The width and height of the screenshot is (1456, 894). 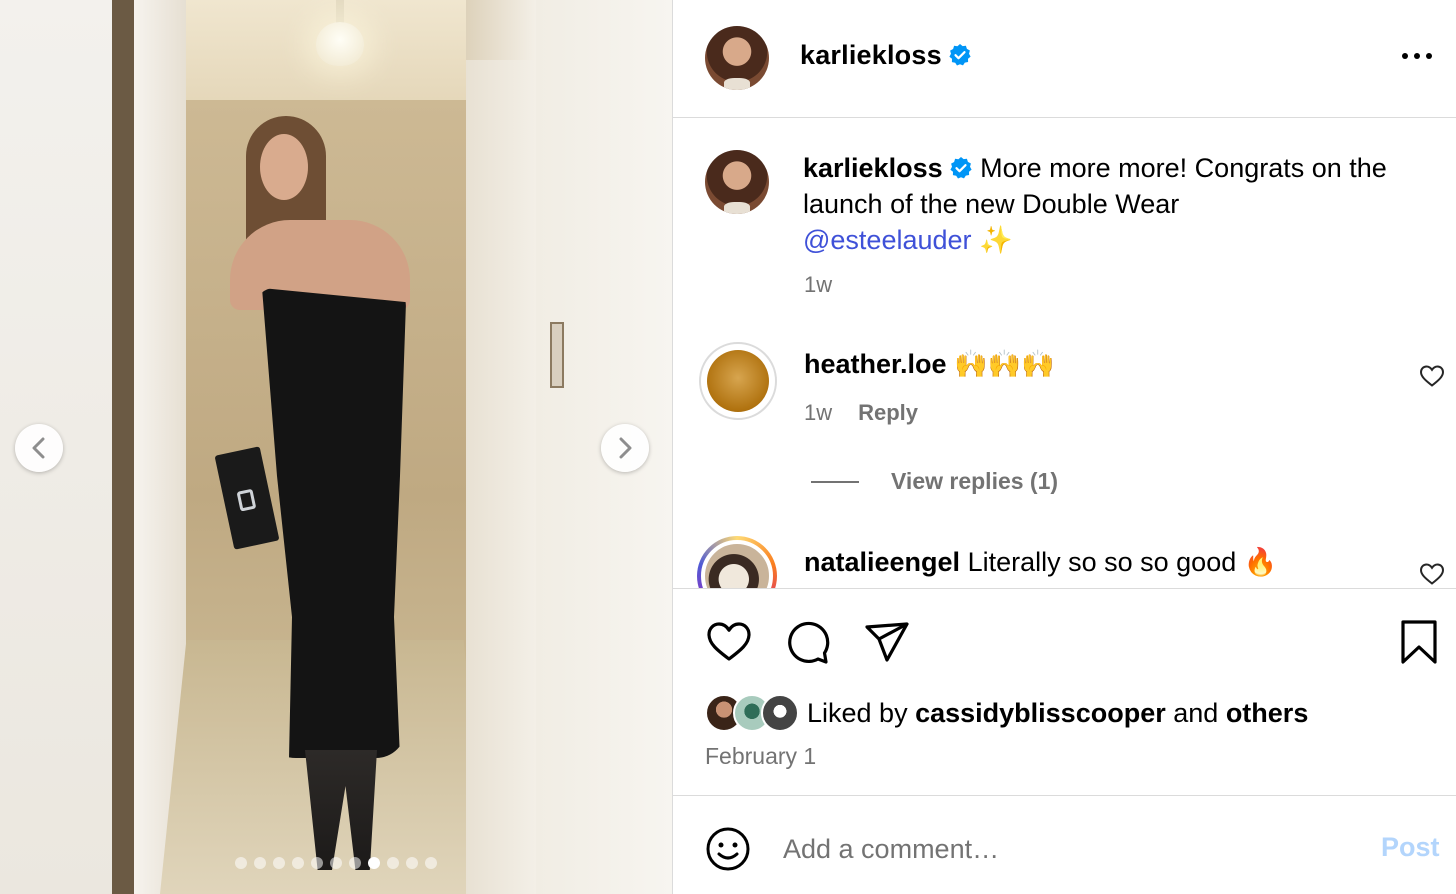 I want to click on comment-meta: 1w Reply, so click(x=861, y=413).